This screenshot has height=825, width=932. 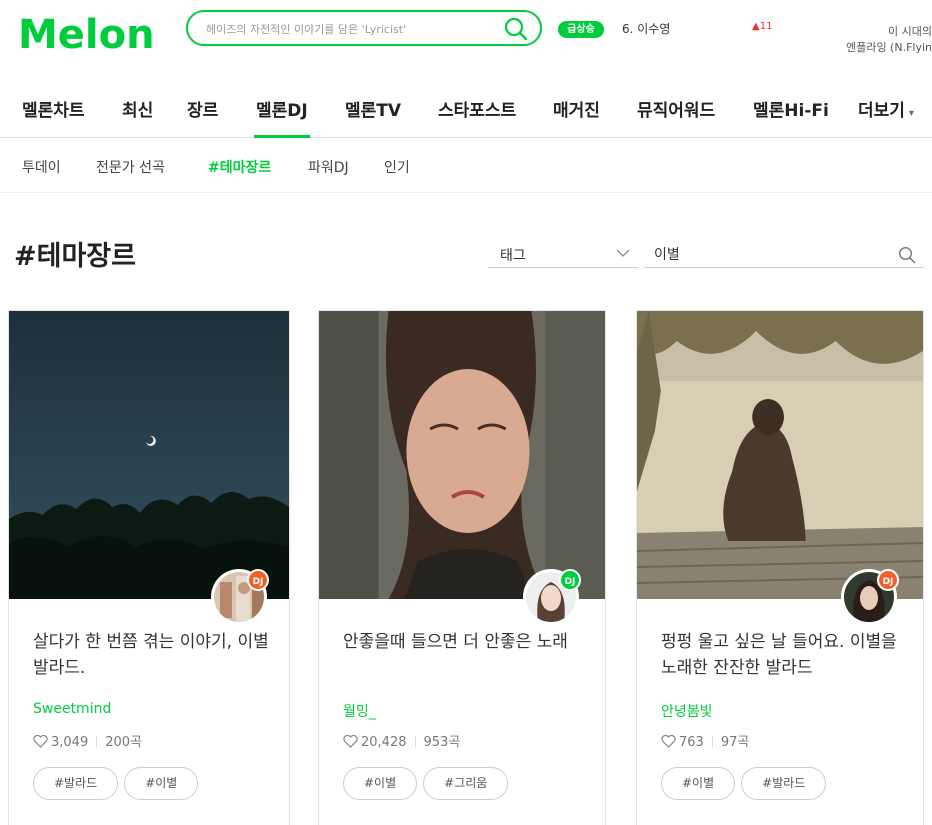 What do you see at coordinates (764, 254) in the screenshot?
I see `keyword-input` at bounding box center [764, 254].